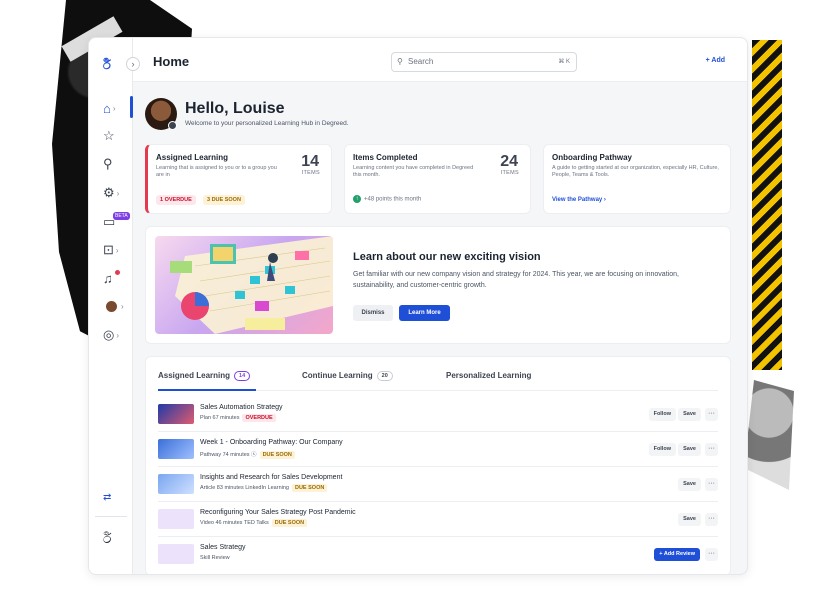  I want to click on degreed-footer-logo-icon: ර්‍ර, so click(113, 538).